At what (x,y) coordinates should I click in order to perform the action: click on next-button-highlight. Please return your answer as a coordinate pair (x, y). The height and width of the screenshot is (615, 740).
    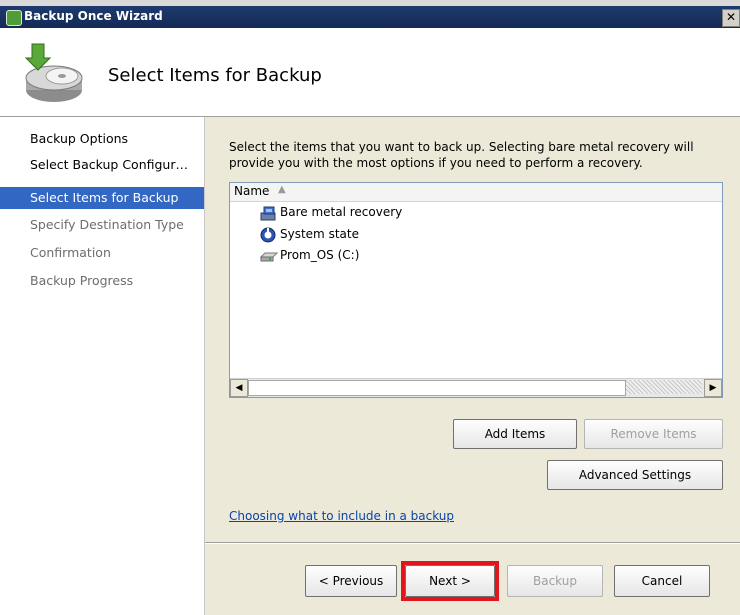
    Looking at the image, I should click on (450, 581).